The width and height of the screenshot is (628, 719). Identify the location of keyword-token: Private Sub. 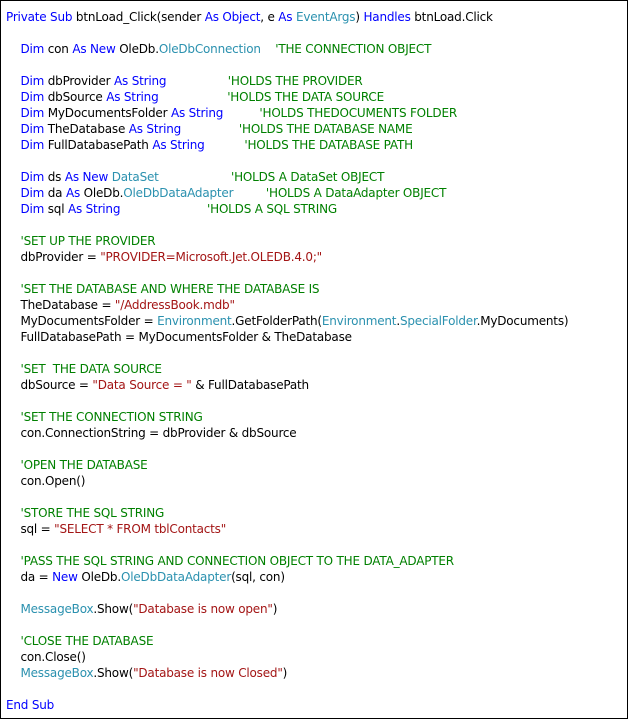
(41, 17).